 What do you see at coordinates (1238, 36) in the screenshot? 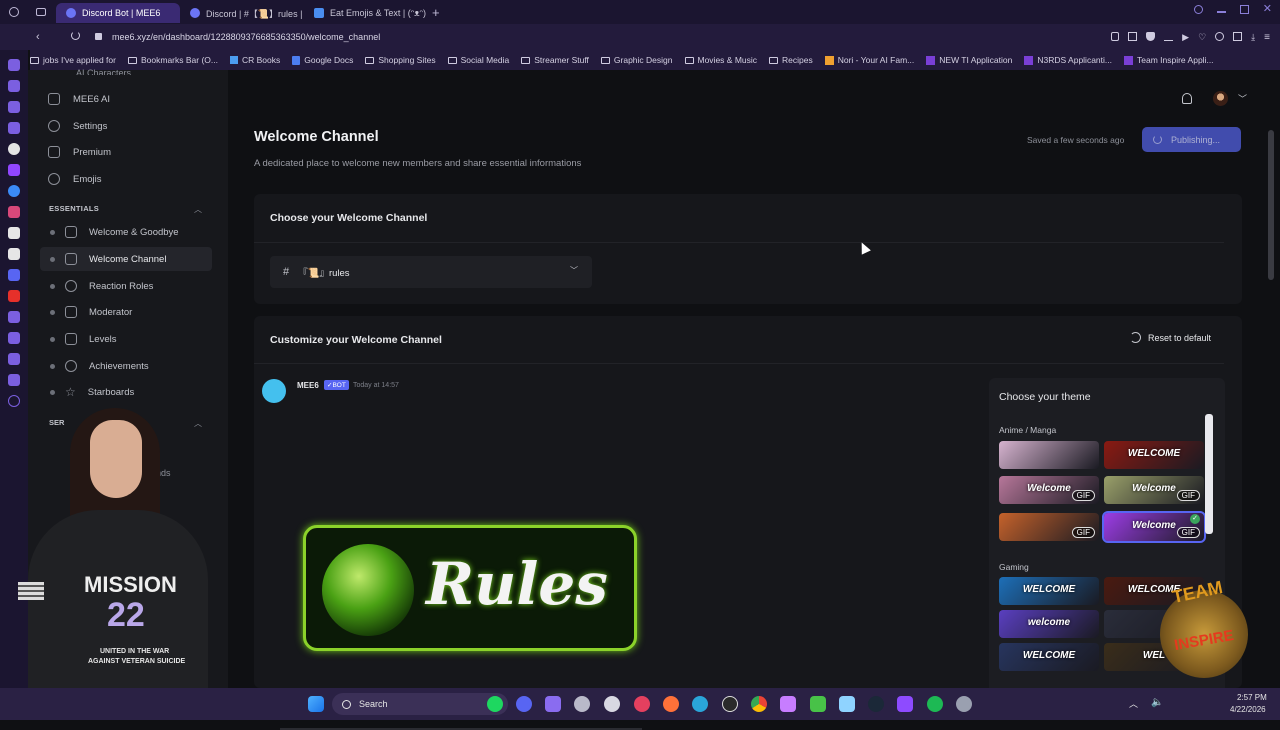
I see `collections-icon` at bounding box center [1238, 36].